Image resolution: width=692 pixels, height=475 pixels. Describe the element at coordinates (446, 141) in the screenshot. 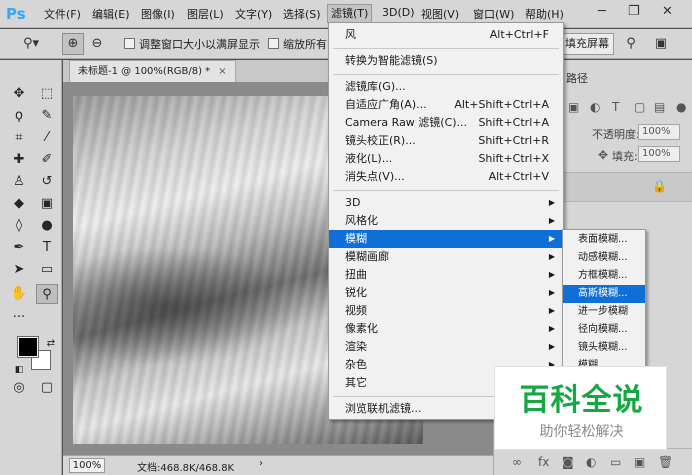

I see `menu-item-lens-correction: 镜头校正(R)... Shift+Ctrl+R` at that location.